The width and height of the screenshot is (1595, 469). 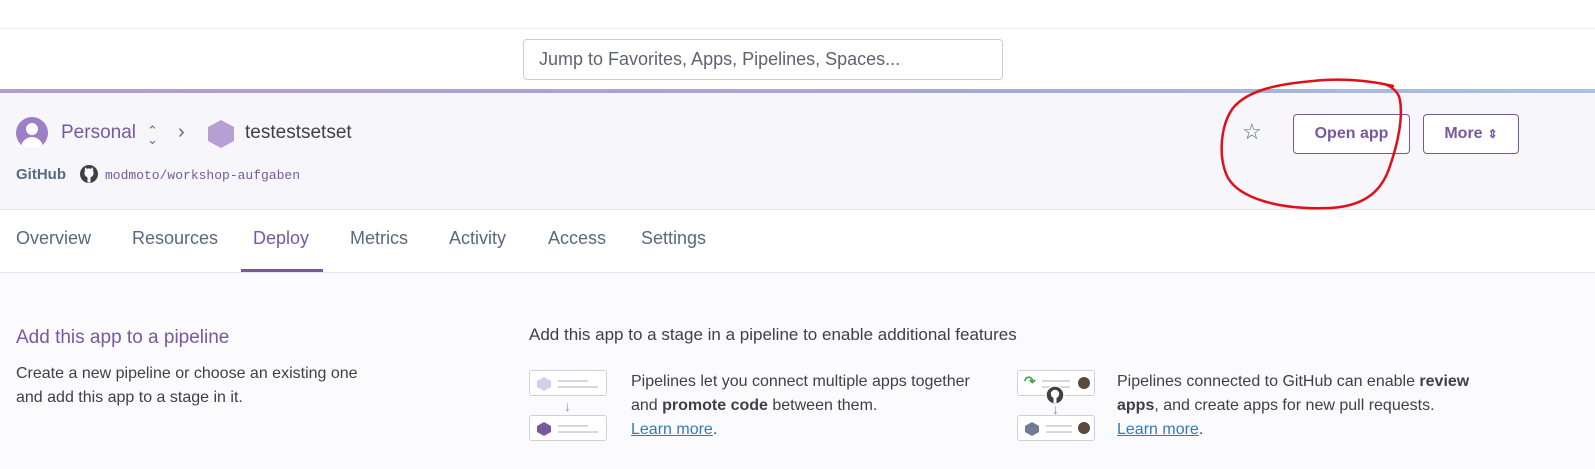 I want to click on tab-metrics: Metrics, so click(x=379, y=238).